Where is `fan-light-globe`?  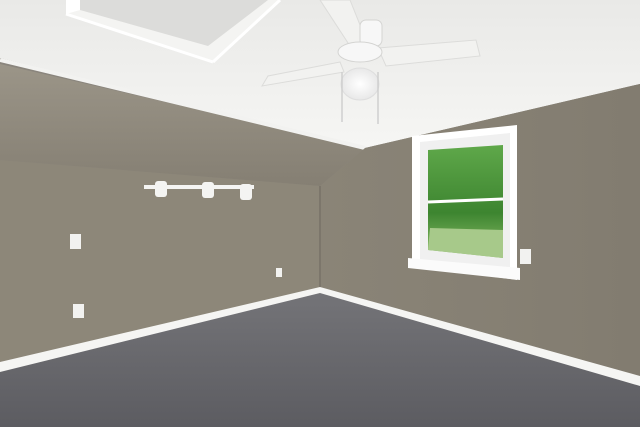 fan-light-globe is located at coordinates (360, 84).